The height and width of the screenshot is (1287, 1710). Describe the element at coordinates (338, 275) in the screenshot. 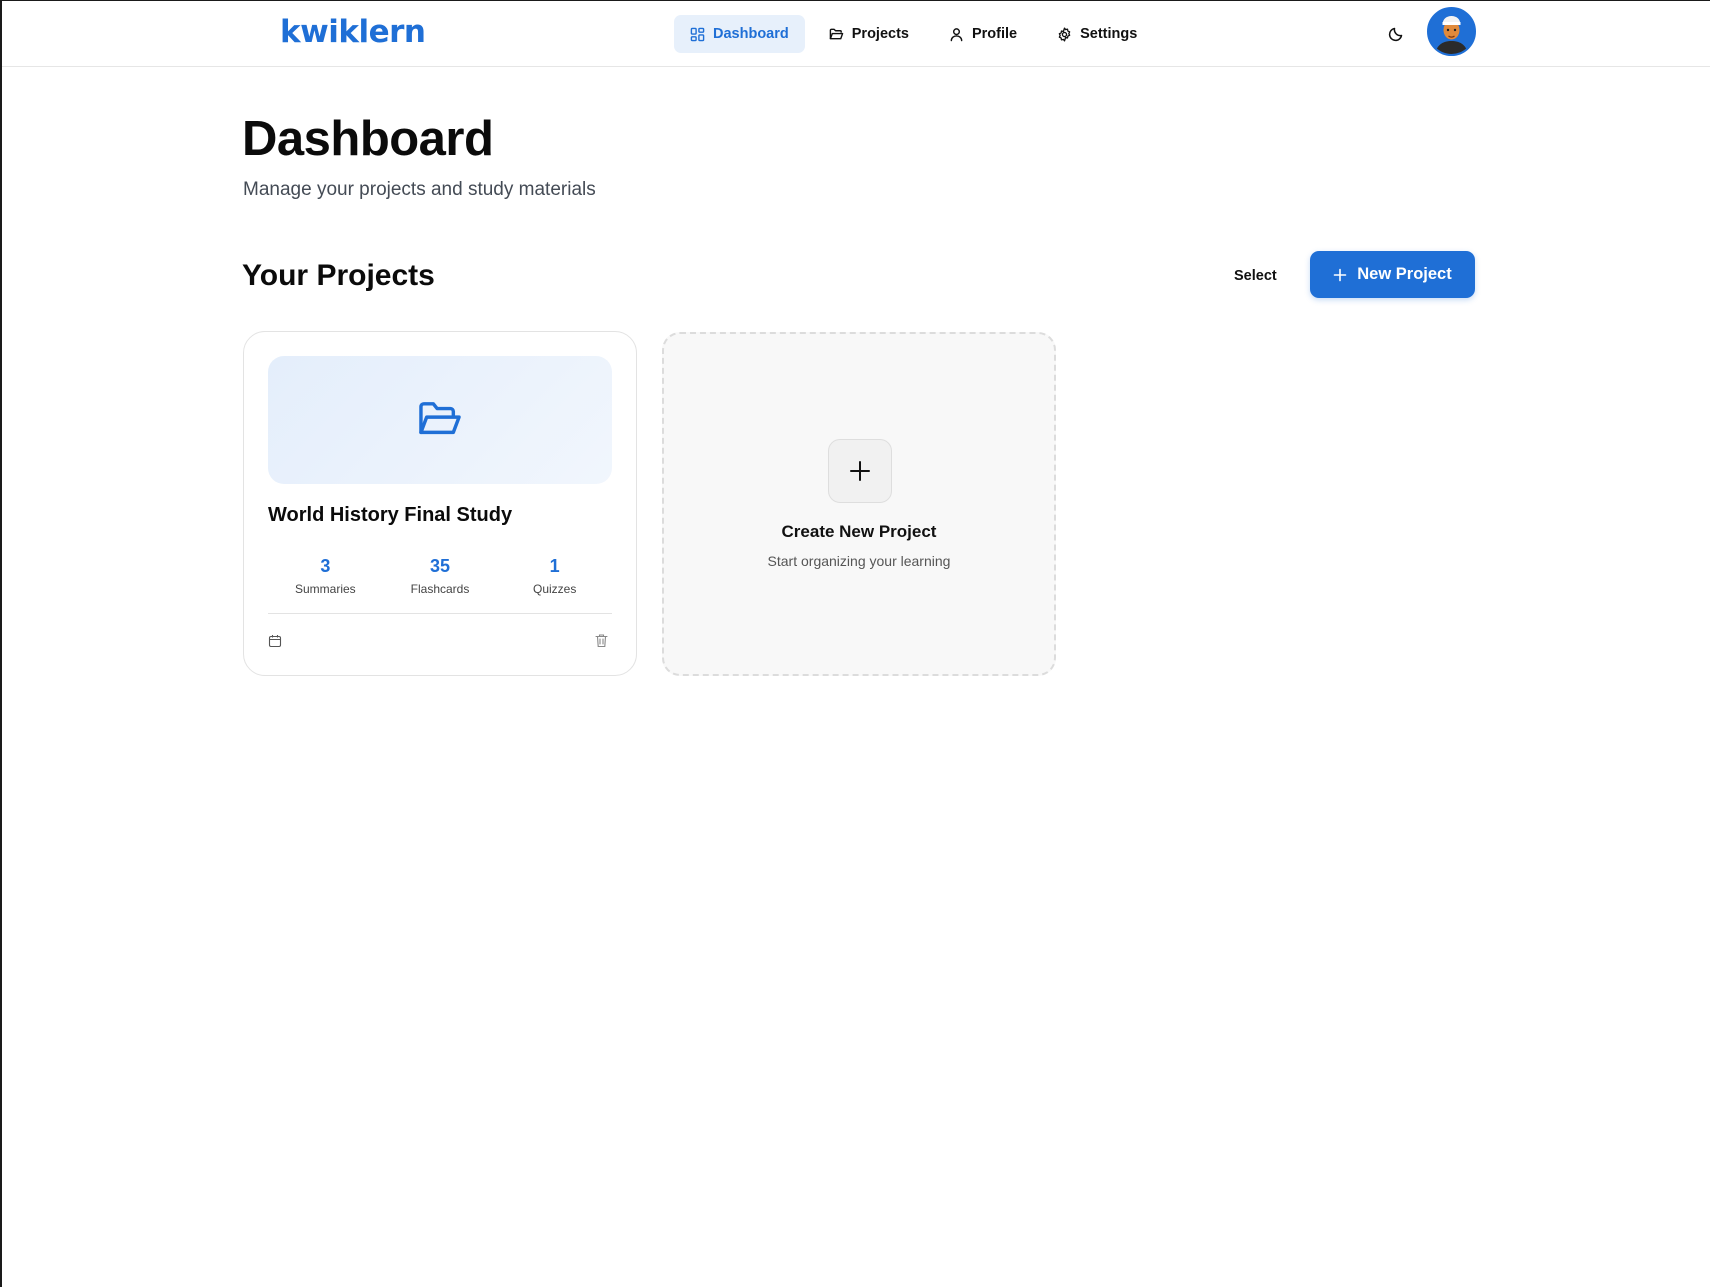

I see `section-title: Your Projects` at that location.